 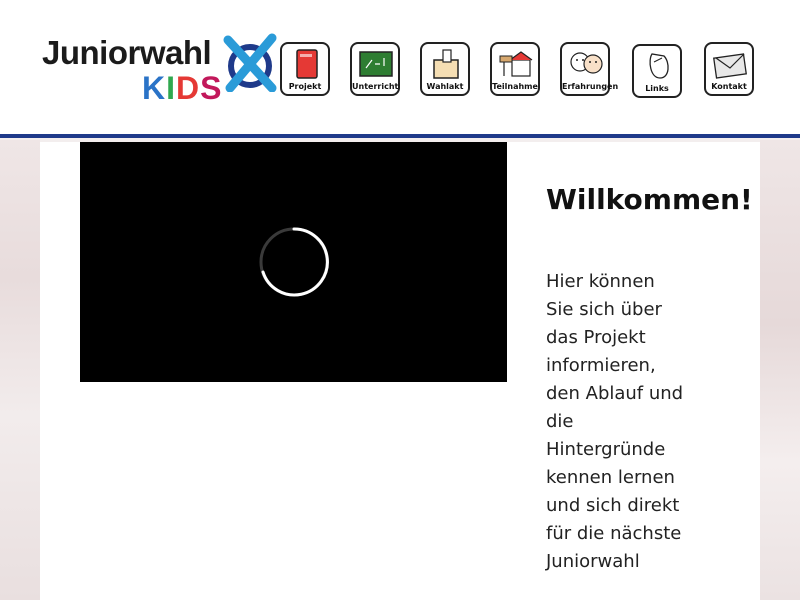 I want to click on nav-item-wahlakt: Wahlakt, so click(x=445, y=69).